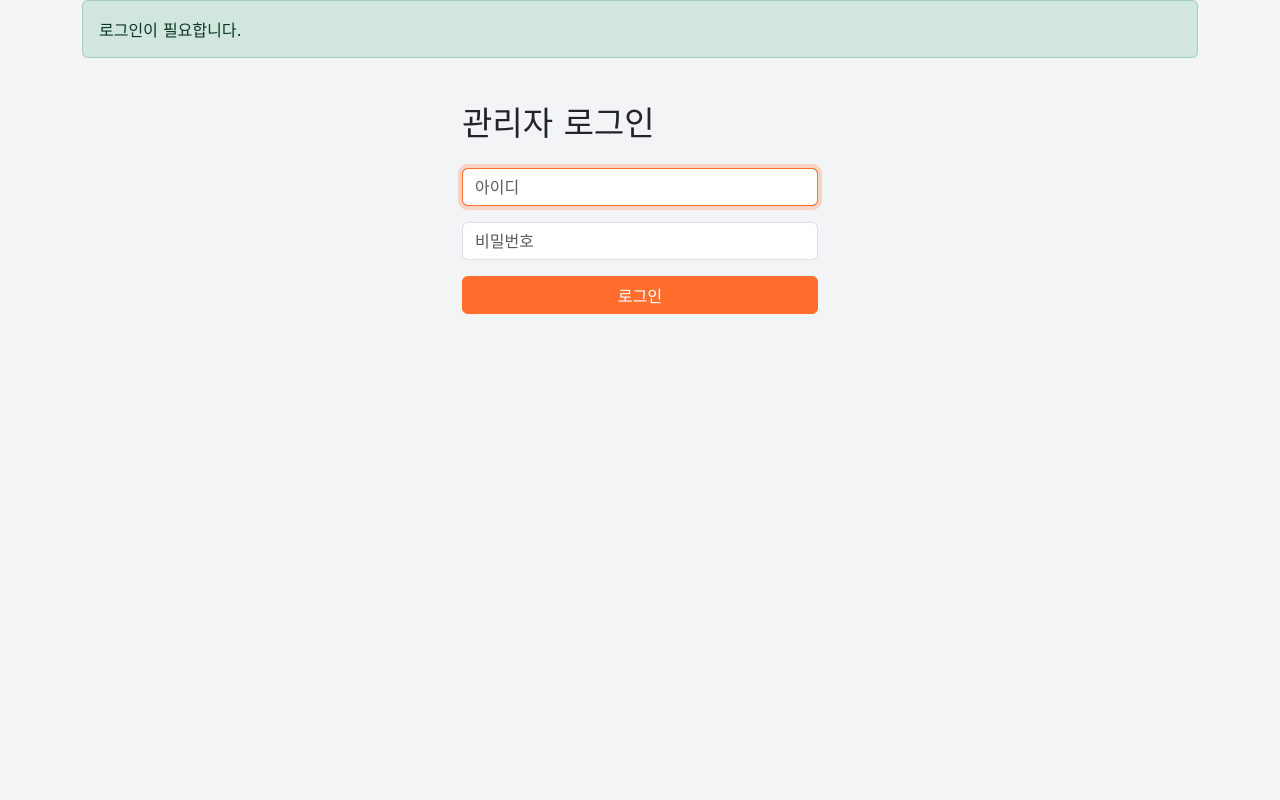 The height and width of the screenshot is (800, 1280). Describe the element at coordinates (640, 295) in the screenshot. I see `login-button: 로그인` at that location.